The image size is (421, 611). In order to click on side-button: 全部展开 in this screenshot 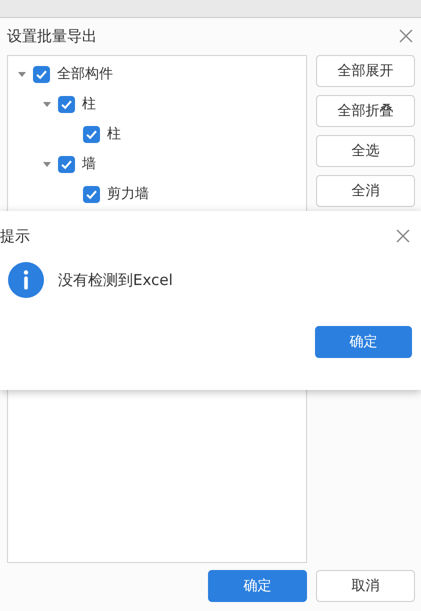, I will do `click(365, 71)`.